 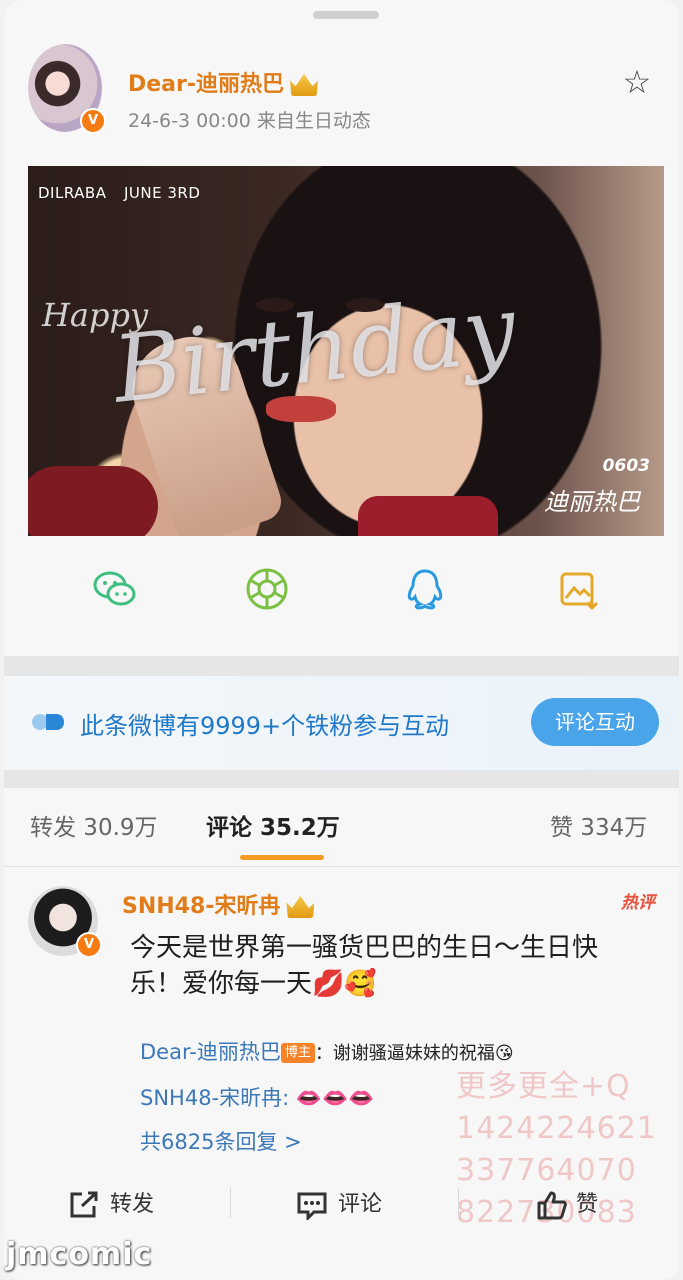 I want to click on tab-repost: 转发 30.9万, so click(x=94, y=825).